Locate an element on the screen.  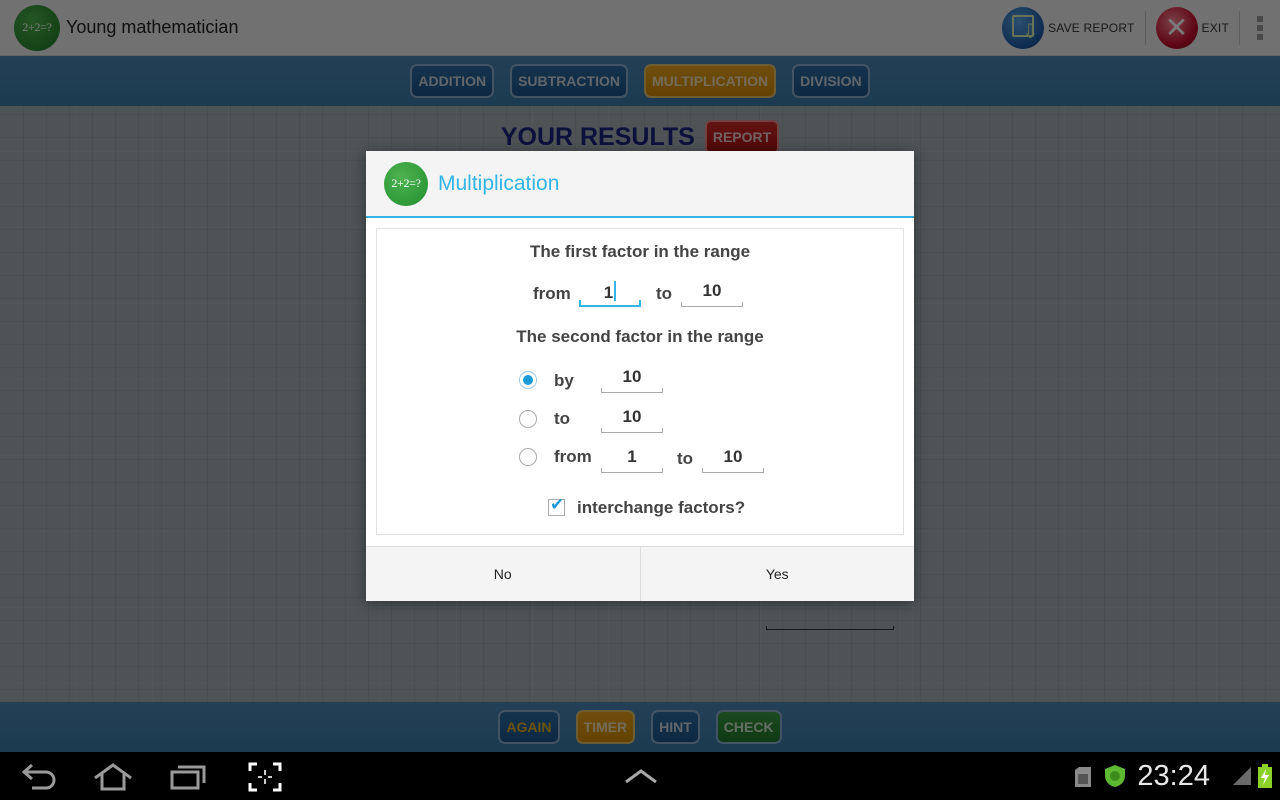
from-to-input: 10 is located at coordinates (733, 460).